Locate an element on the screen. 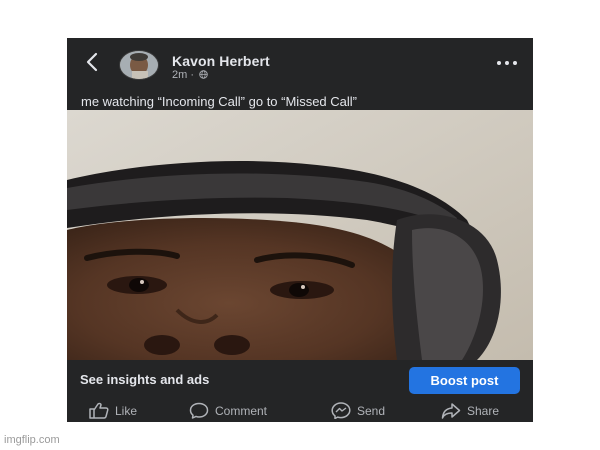 Image resolution: width=600 pixels, height=450 pixels. insights-bar: See insights and ads Boost post is located at coordinates (300, 380).